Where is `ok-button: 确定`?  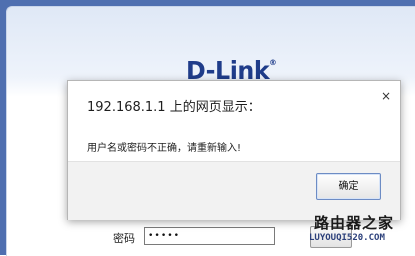 ok-button: 确定 is located at coordinates (348, 186).